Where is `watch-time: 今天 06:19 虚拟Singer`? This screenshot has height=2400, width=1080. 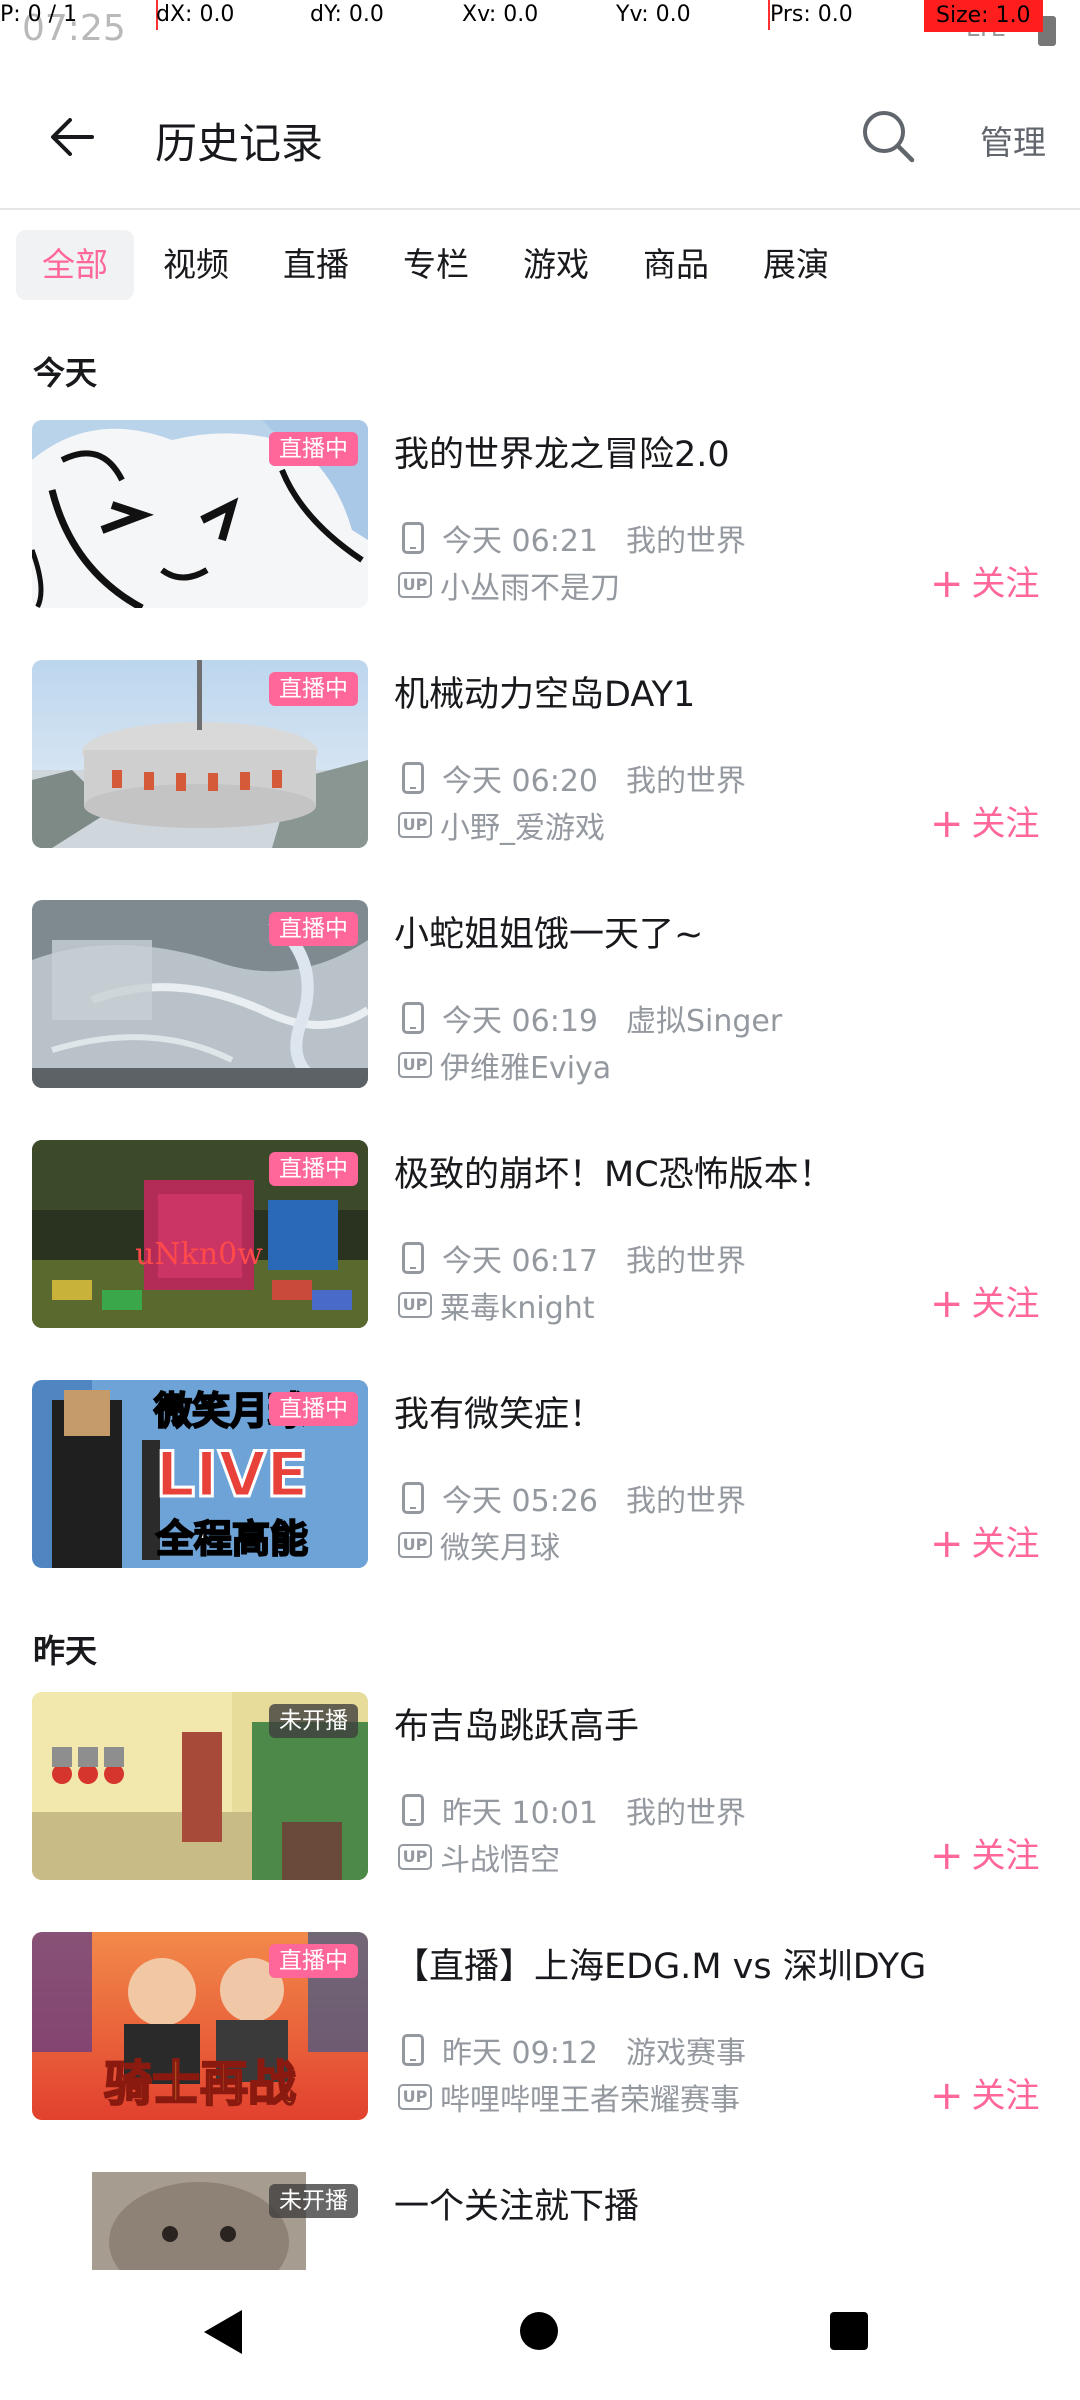 watch-time: 今天 06:19 虚拟Singer is located at coordinates (590, 1019).